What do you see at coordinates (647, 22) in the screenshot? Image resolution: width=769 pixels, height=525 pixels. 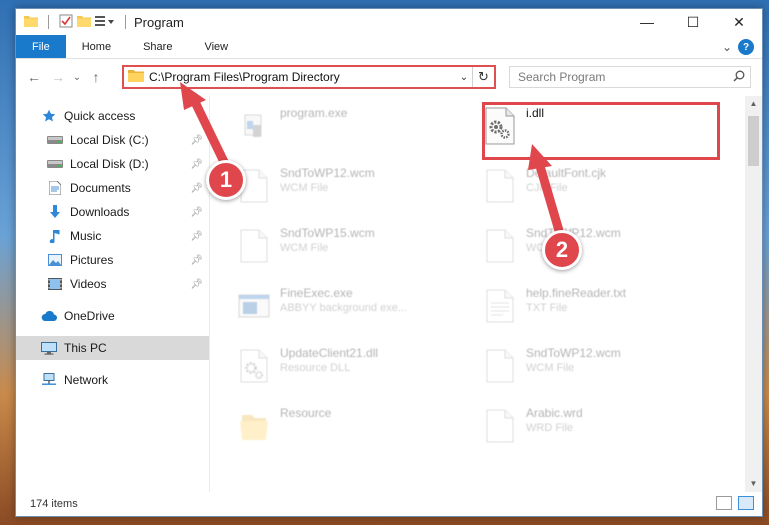 I see `minimize-button: —` at bounding box center [647, 22].